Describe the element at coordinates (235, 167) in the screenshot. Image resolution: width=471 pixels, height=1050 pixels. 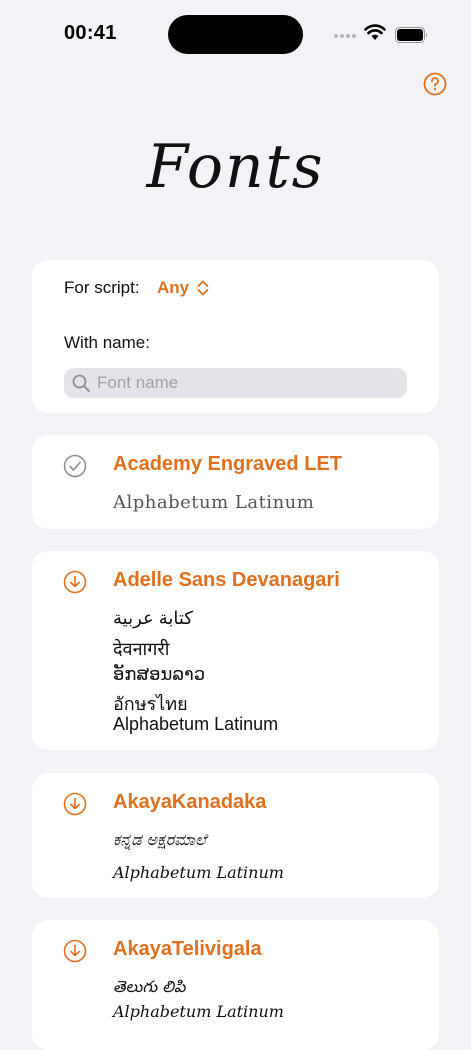
I see `page-title: Fonts` at that location.